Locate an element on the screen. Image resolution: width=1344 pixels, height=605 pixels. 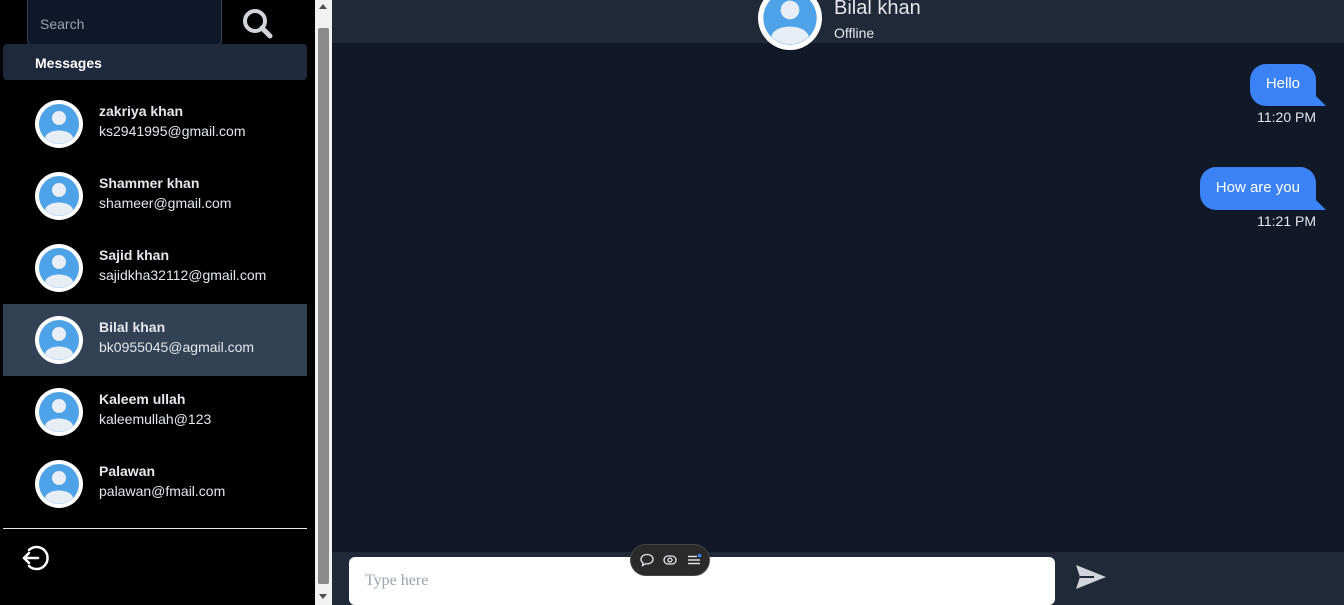
send-button is located at coordinates (1091, 577).